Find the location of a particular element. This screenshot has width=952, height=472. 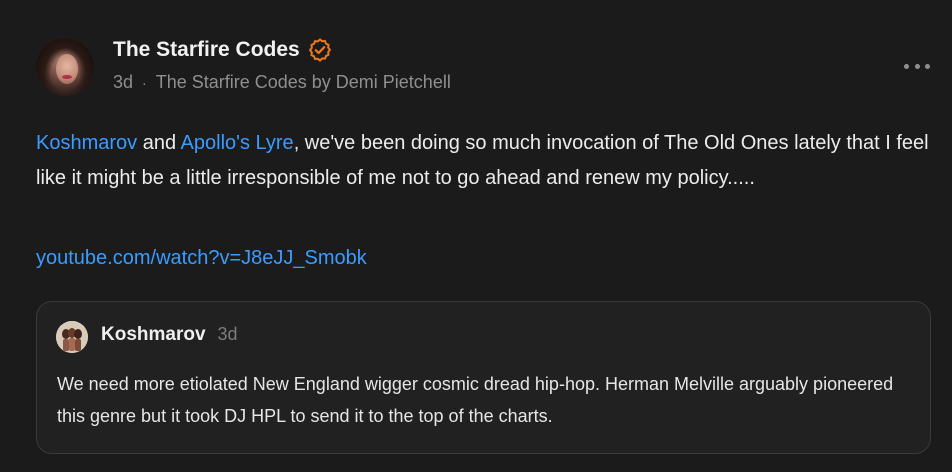

body-connector: and is located at coordinates (159, 143).